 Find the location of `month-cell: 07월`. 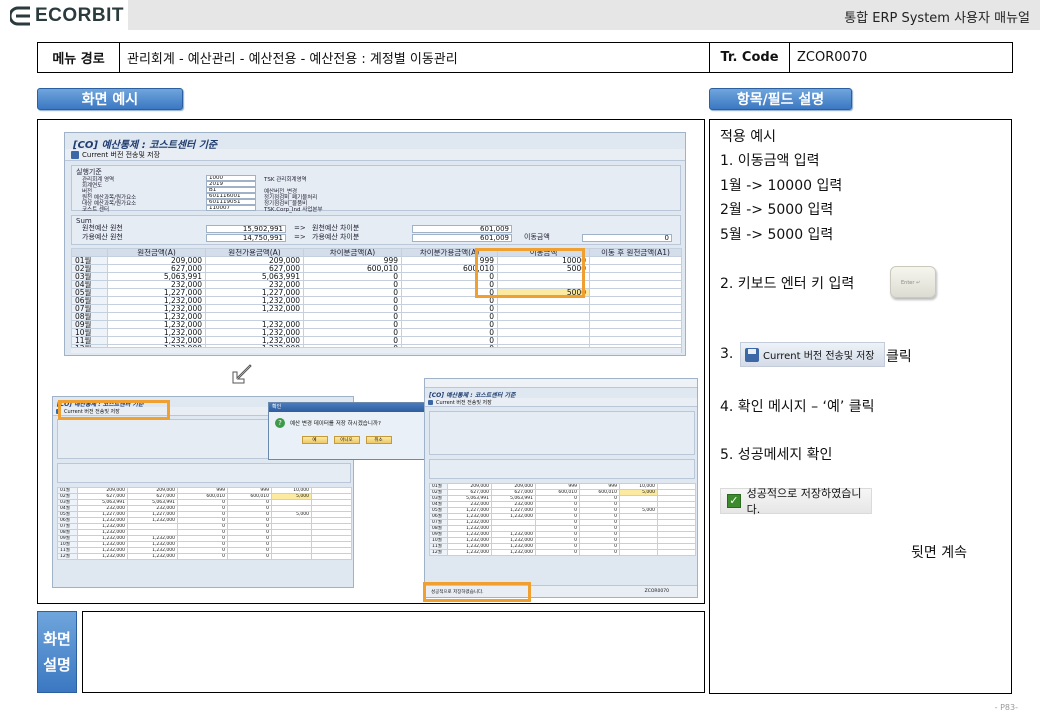

month-cell: 07월 is located at coordinates (89, 308).